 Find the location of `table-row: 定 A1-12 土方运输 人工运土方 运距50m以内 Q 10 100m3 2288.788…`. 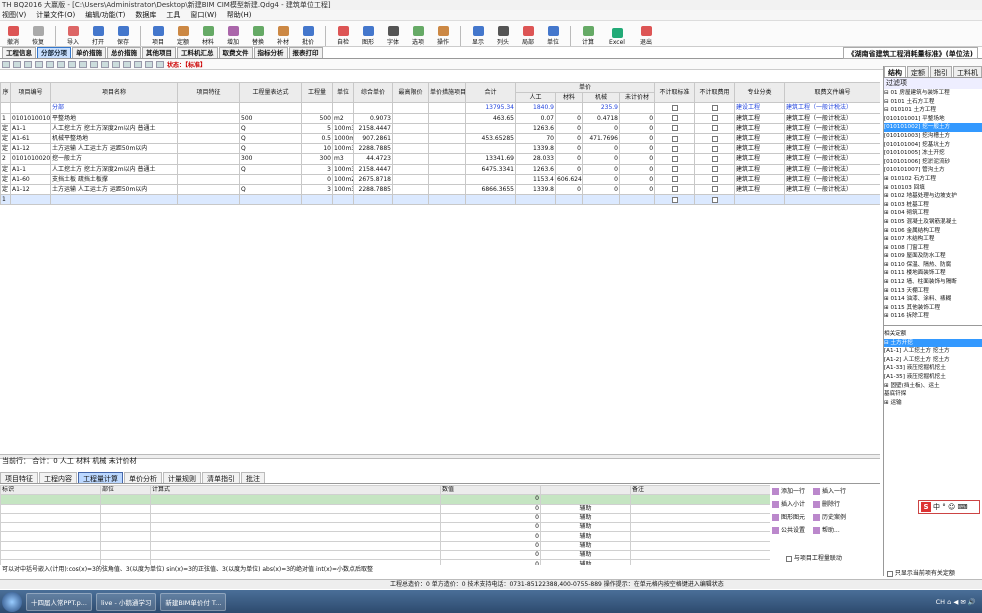

table-row: 定 A1-12 土方运输 人工运土方 运距50m以内 Q 10 100m3 2288.788… is located at coordinates (440, 149).